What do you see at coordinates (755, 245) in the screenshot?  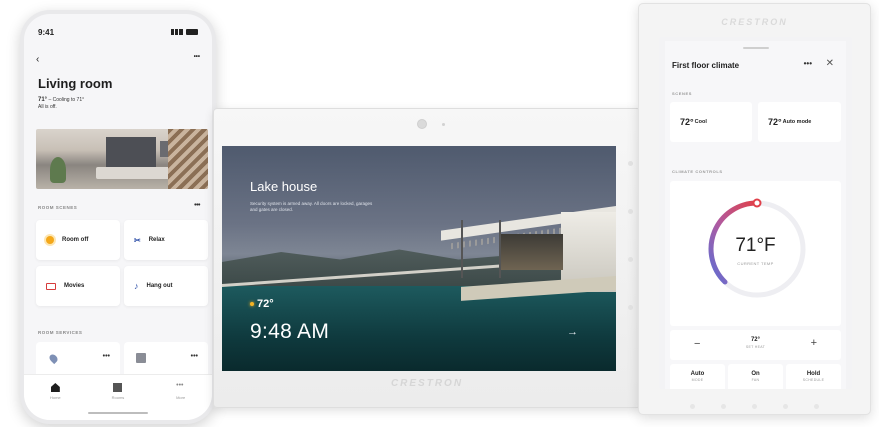 I see `current-temp: 71°F` at bounding box center [755, 245].